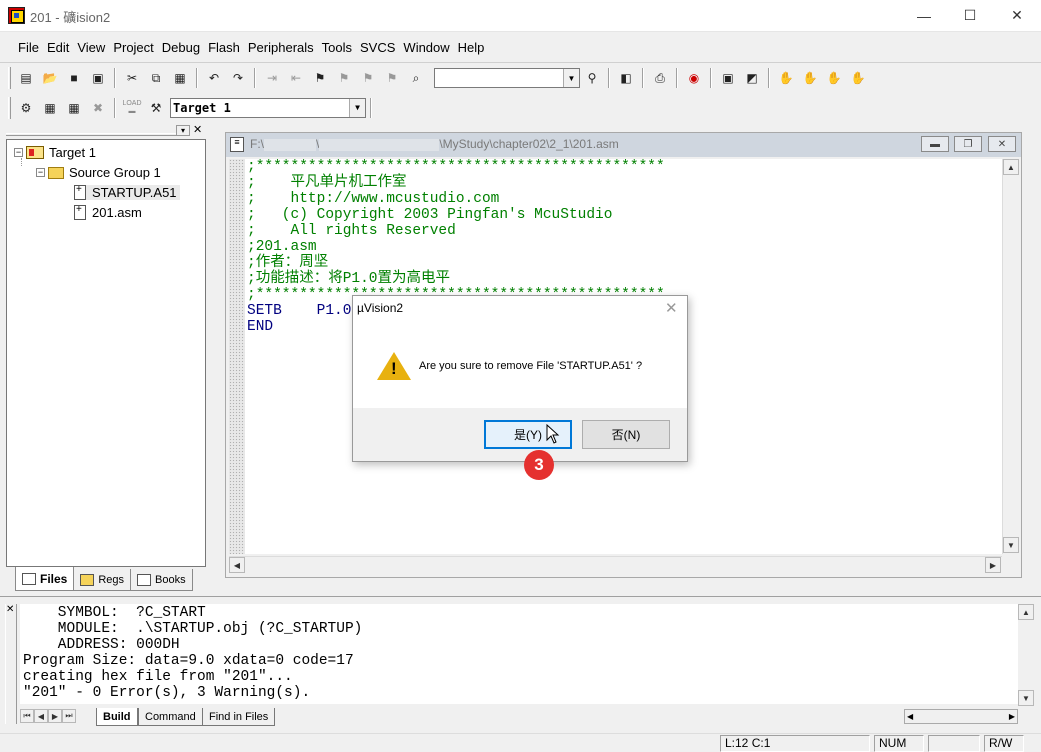  I want to click on editor-close-button: ✕, so click(1002, 144).